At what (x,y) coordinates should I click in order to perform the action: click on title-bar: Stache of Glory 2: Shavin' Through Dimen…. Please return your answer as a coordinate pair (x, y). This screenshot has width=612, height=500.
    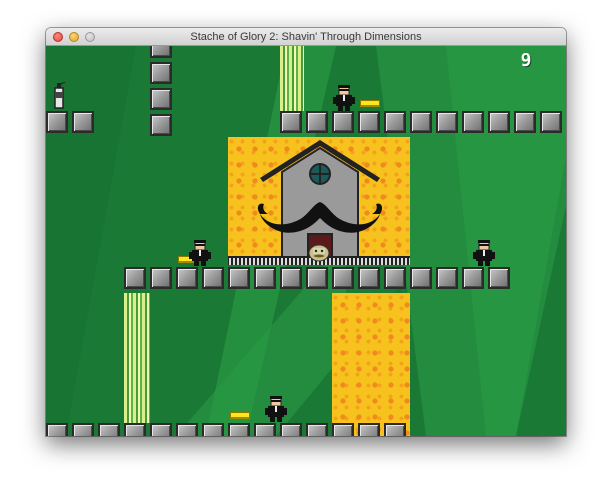
    Looking at the image, I should click on (306, 37).